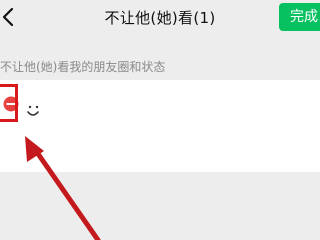  Describe the element at coordinates (83, 67) in the screenshot. I see `section-label: 不让他(她)看我的朋友圈和状态` at that location.